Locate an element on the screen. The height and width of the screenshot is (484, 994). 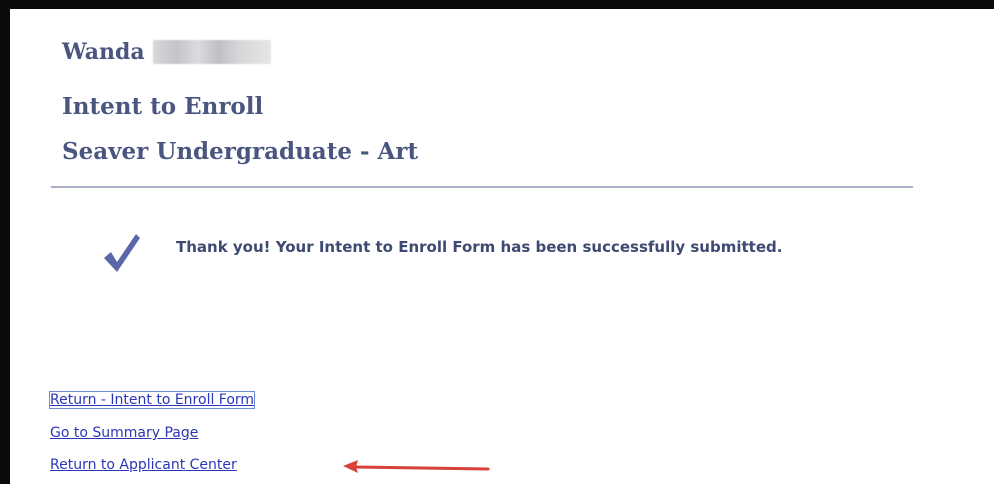
program-title: Seaver Undergraduate - Art is located at coordinates (240, 151).